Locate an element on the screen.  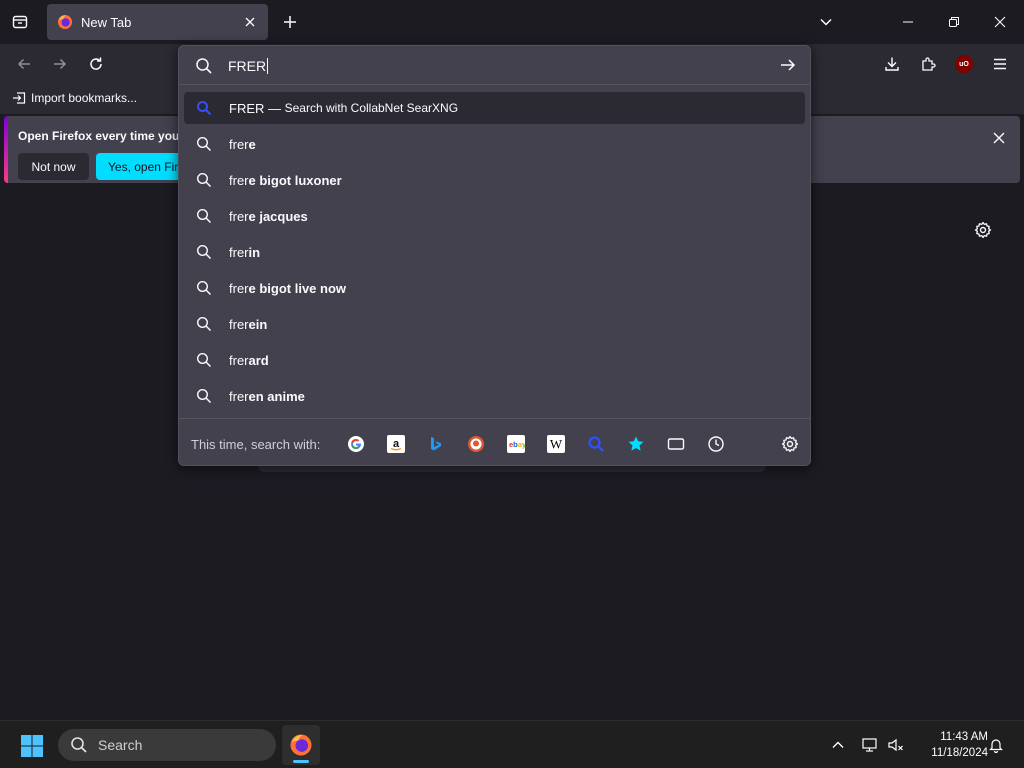
tab-title: New Tab is located at coordinates (106, 22).